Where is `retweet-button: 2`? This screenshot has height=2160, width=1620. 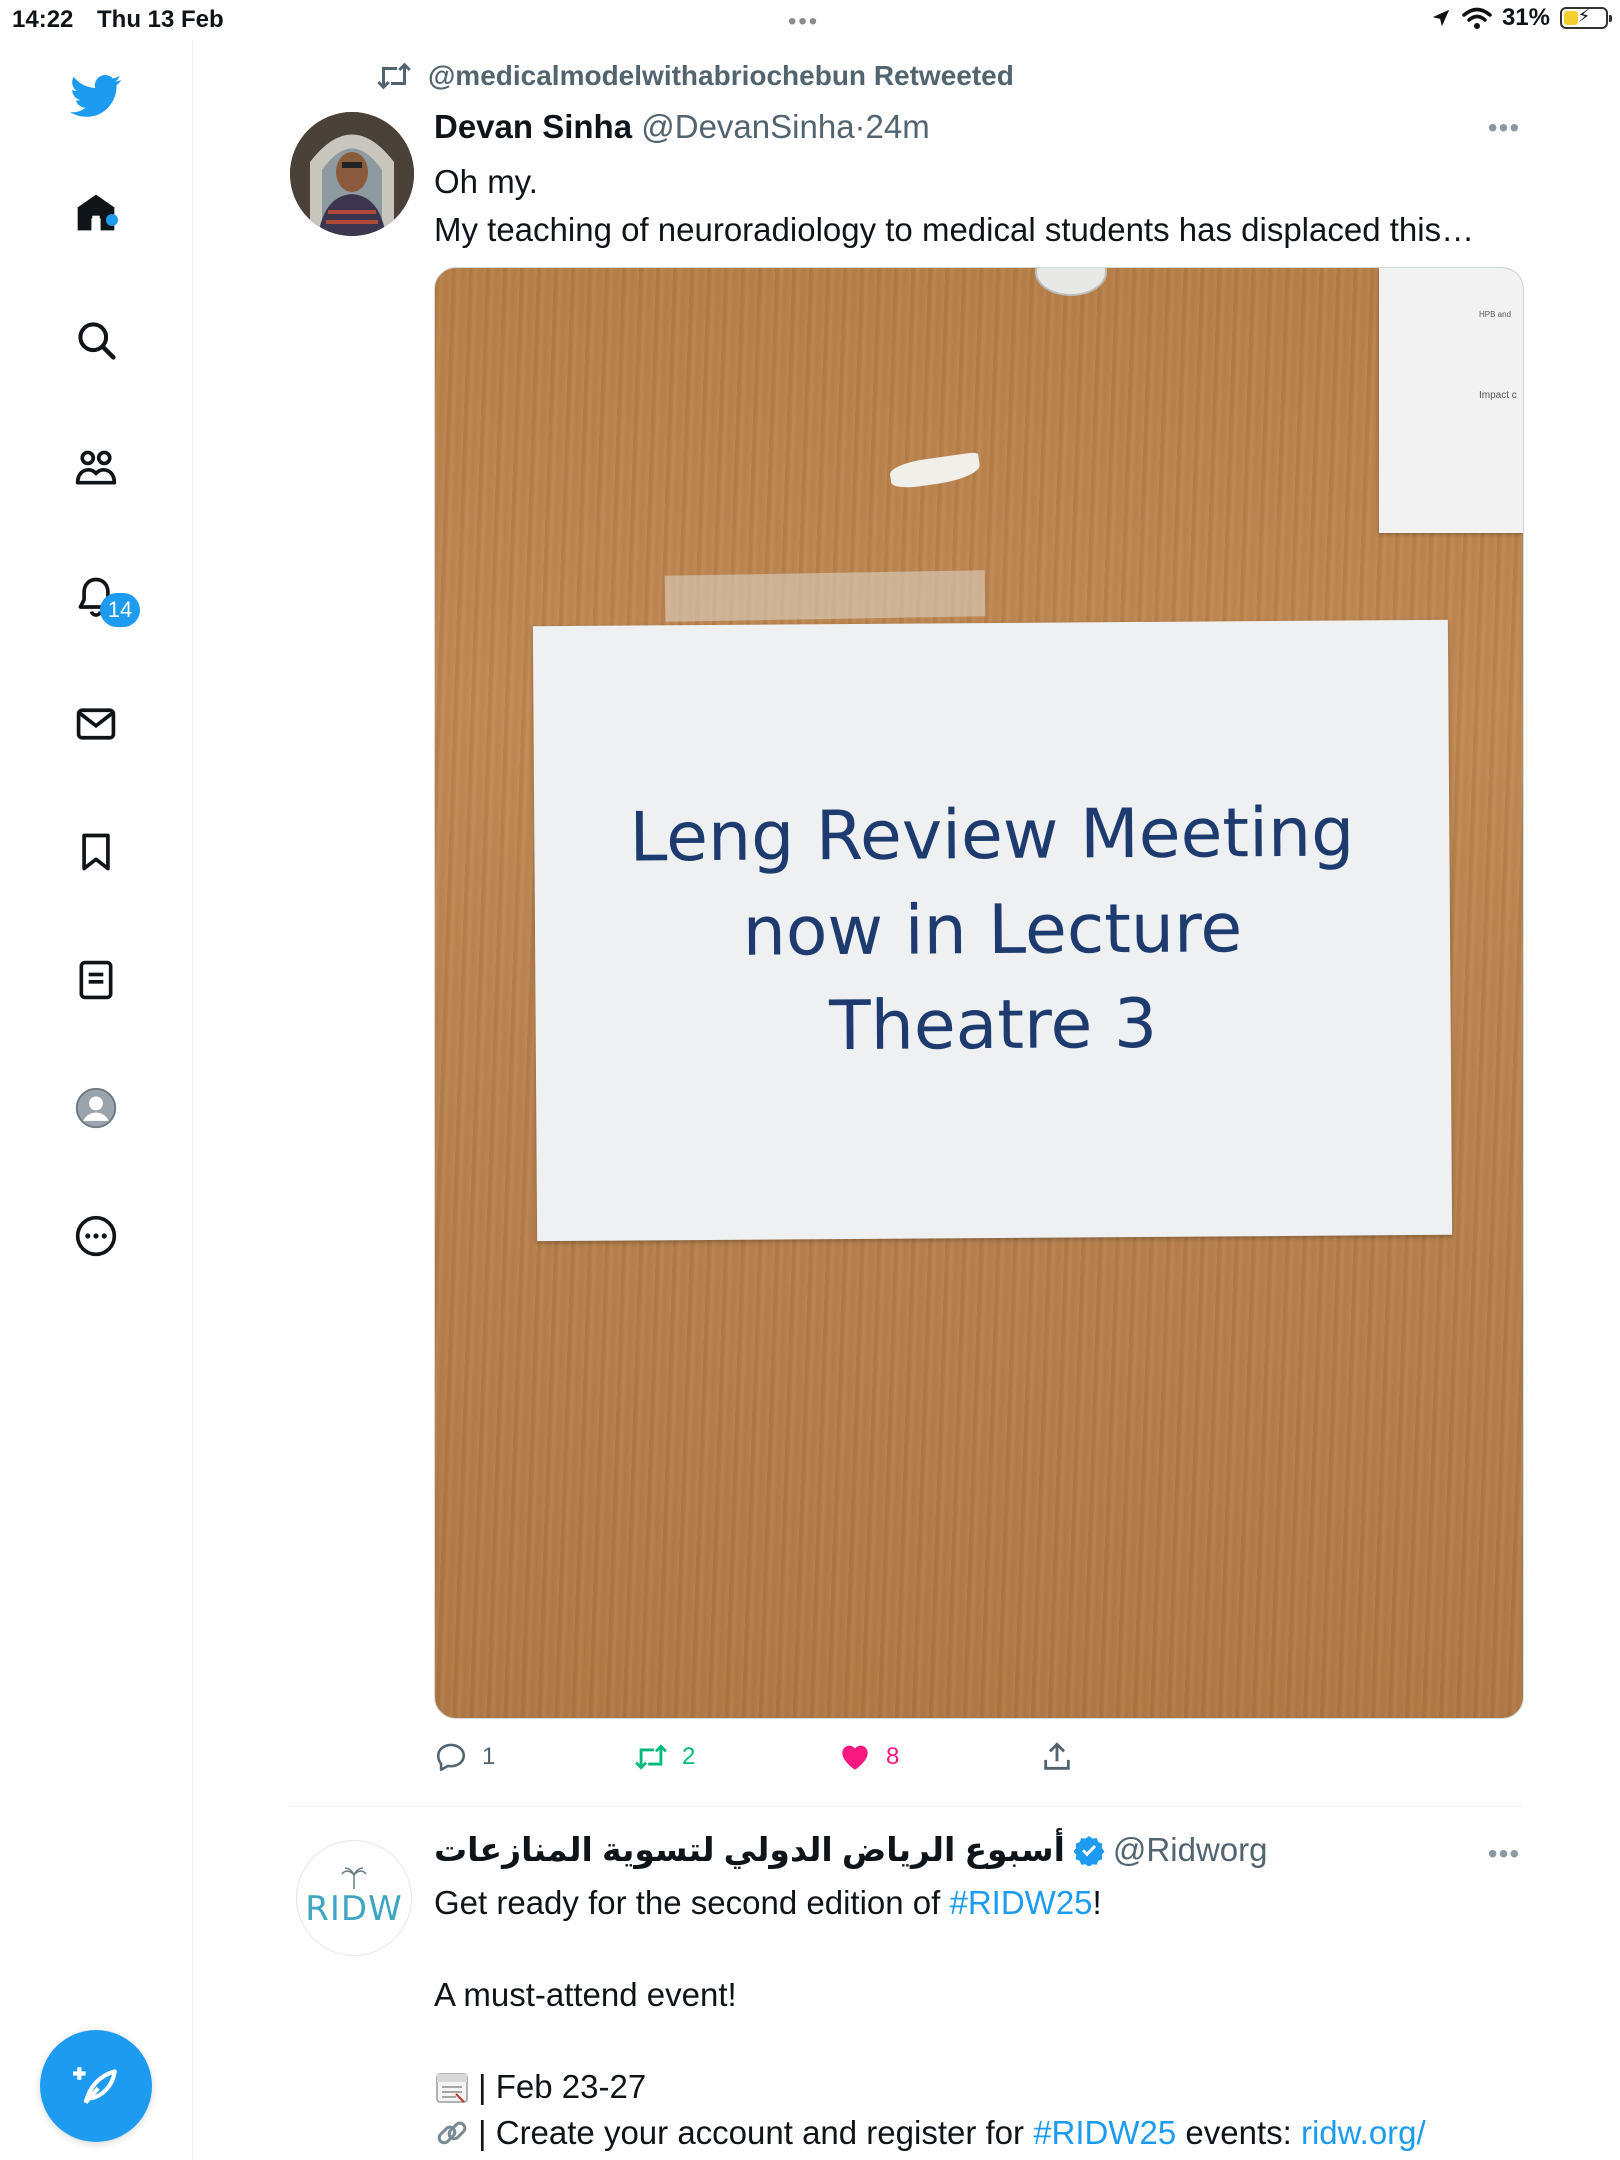 retweet-button: 2 is located at coordinates (664, 1757).